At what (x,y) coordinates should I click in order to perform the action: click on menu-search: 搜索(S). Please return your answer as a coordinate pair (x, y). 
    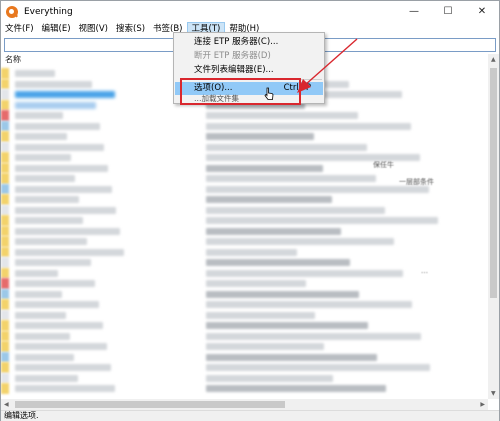
    Looking at the image, I should click on (130, 29).